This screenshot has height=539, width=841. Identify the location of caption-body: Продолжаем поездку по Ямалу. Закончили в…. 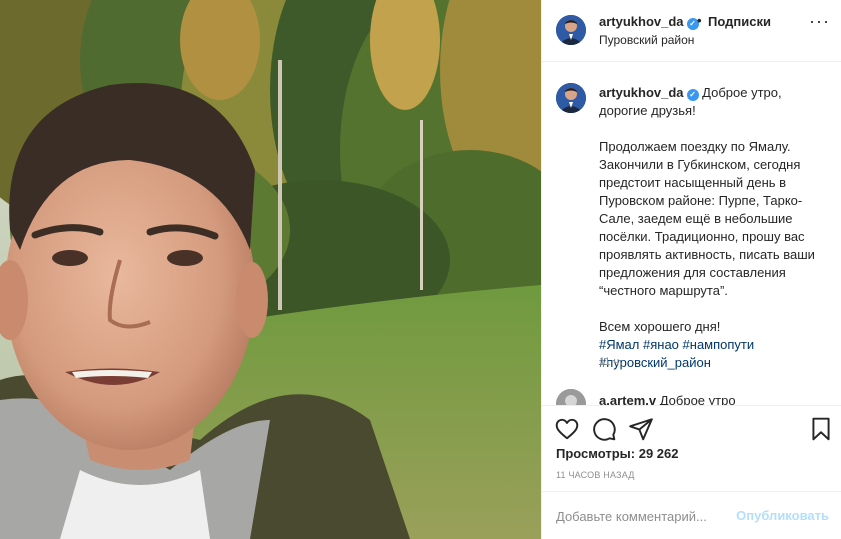
(707, 218).